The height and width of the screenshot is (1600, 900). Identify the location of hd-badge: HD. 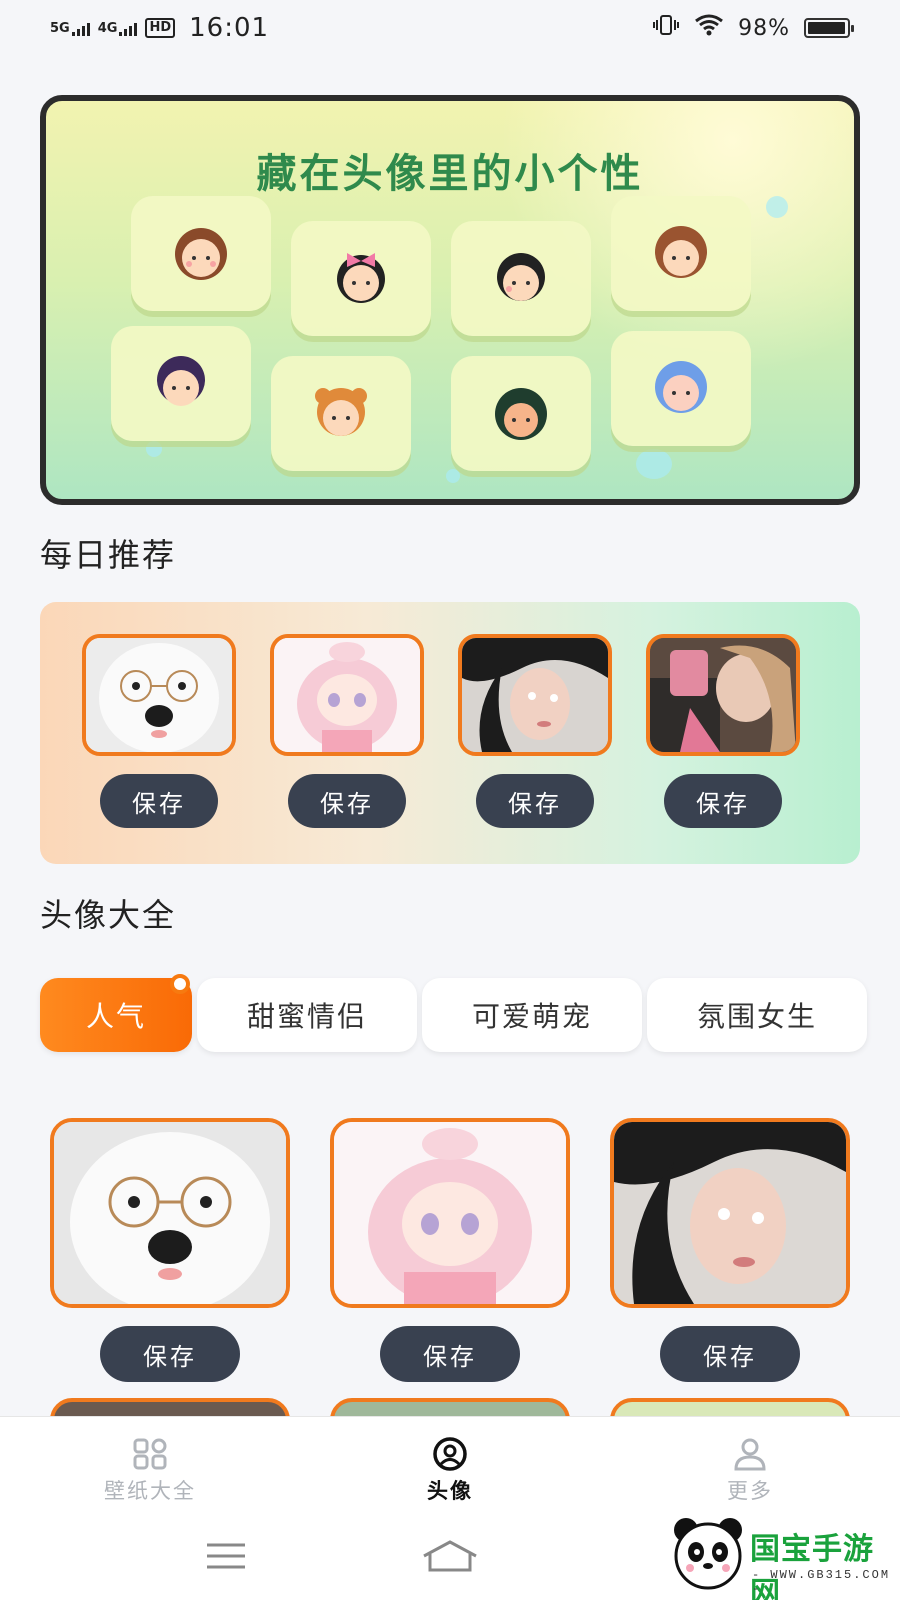
(160, 28).